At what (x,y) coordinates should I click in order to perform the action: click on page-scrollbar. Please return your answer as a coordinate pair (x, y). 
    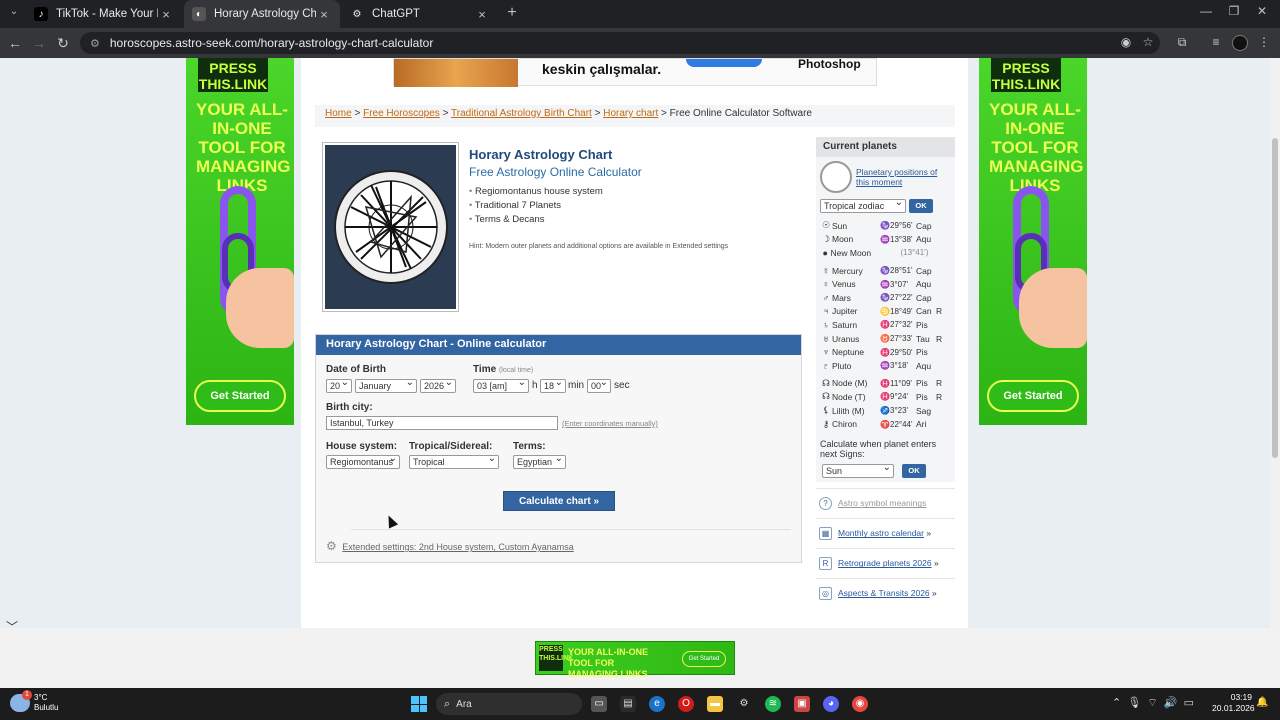
    Looking at the image, I should click on (1275, 343).